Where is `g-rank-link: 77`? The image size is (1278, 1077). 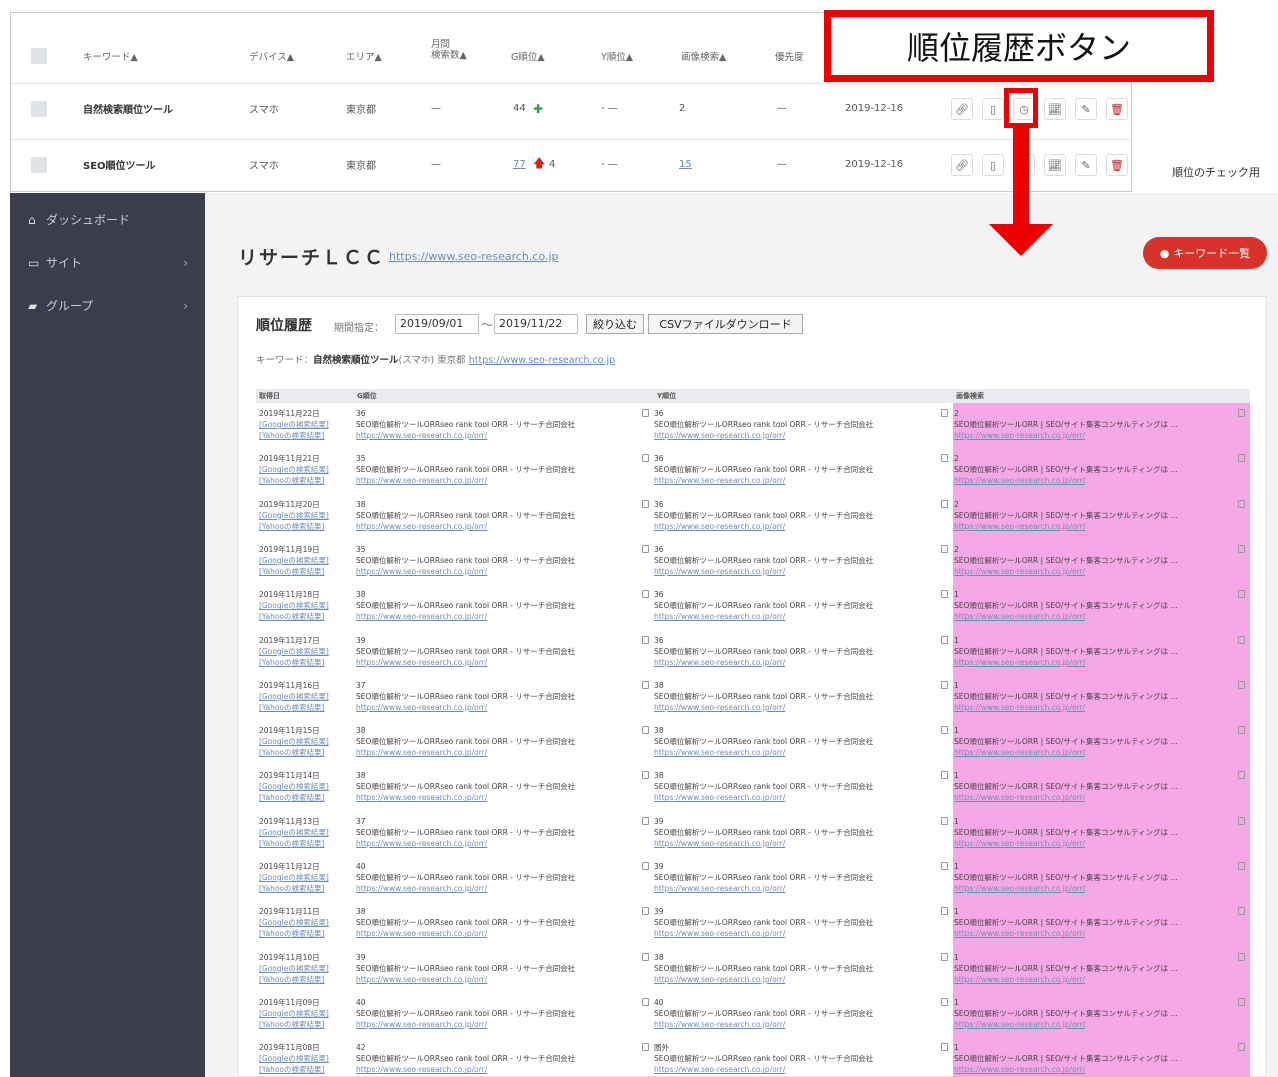 g-rank-link: 77 is located at coordinates (519, 164).